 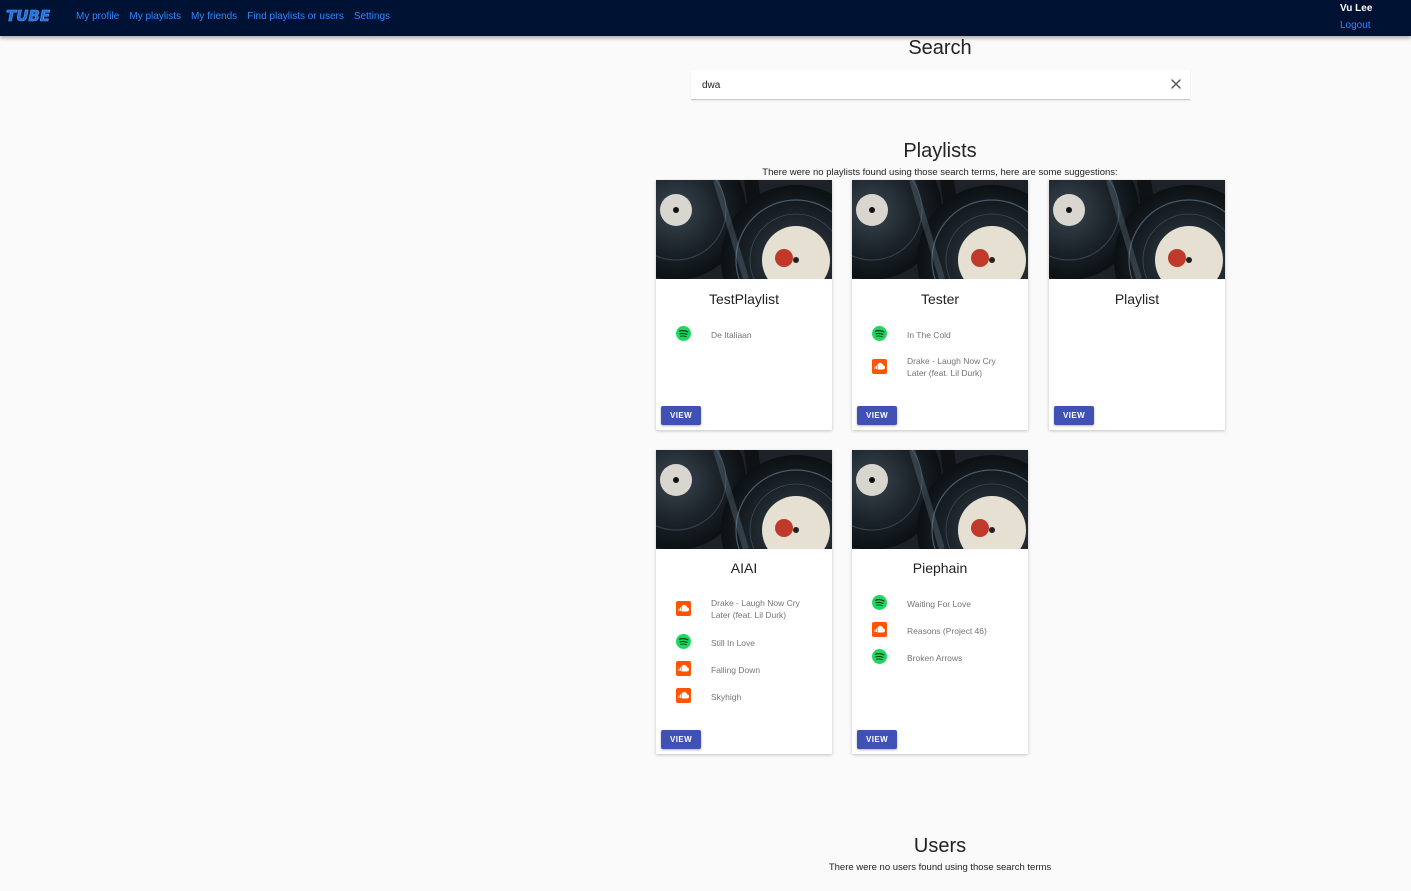 What do you see at coordinates (1137, 299) in the screenshot?
I see `playlist-title: Playlist` at bounding box center [1137, 299].